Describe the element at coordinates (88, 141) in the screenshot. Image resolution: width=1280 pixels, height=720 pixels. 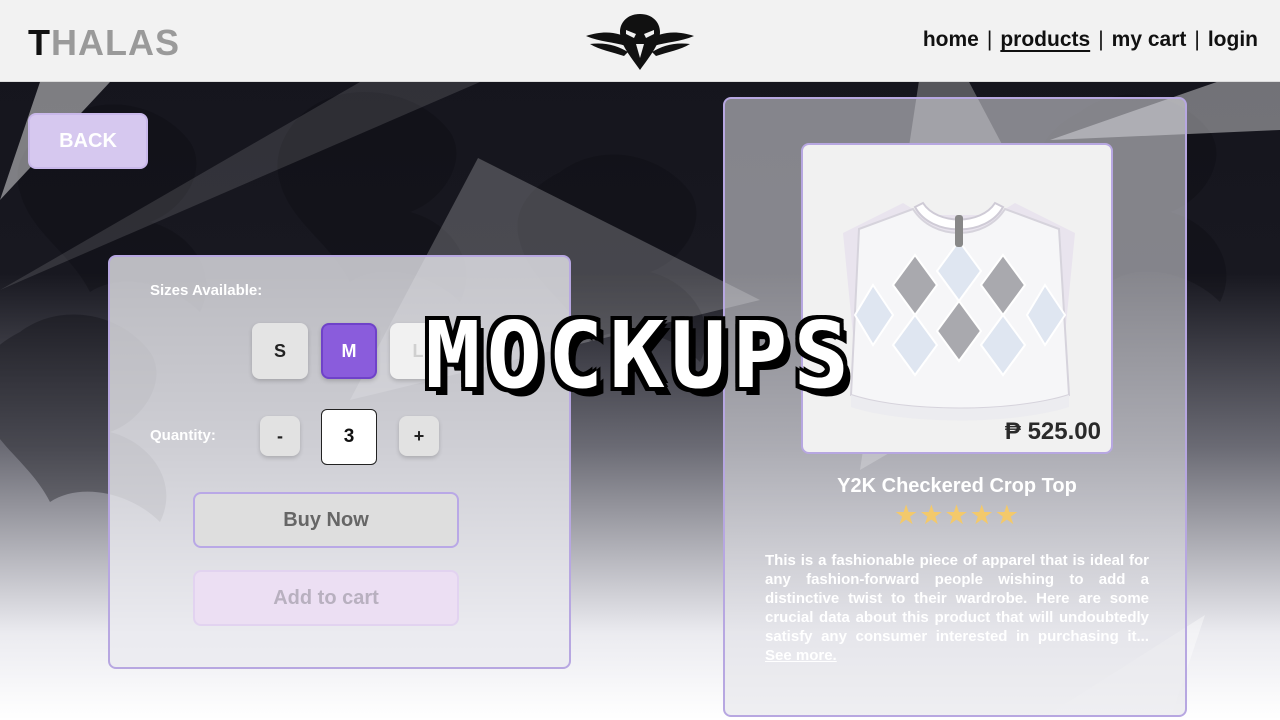
I see `back-button: BACK` at that location.